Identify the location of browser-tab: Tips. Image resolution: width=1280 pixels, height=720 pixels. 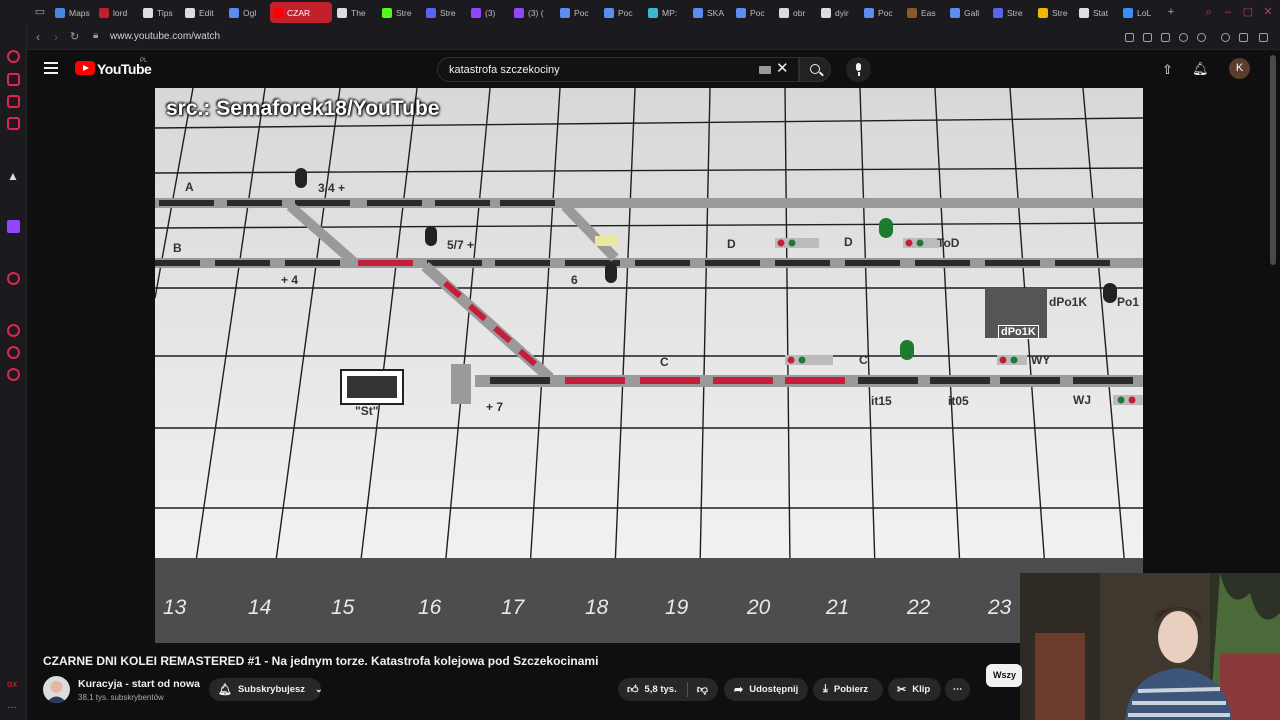
(159, 12).